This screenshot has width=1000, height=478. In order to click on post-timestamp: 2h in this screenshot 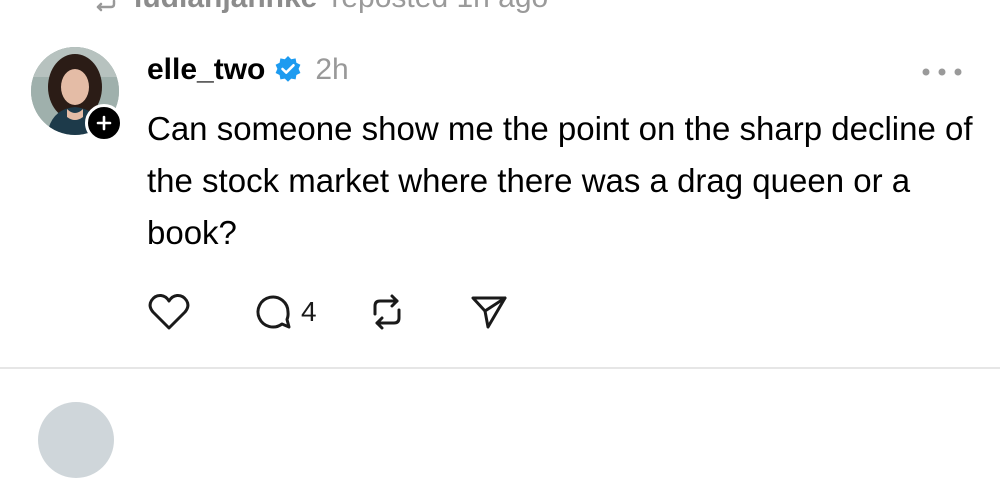, I will do `click(332, 69)`.